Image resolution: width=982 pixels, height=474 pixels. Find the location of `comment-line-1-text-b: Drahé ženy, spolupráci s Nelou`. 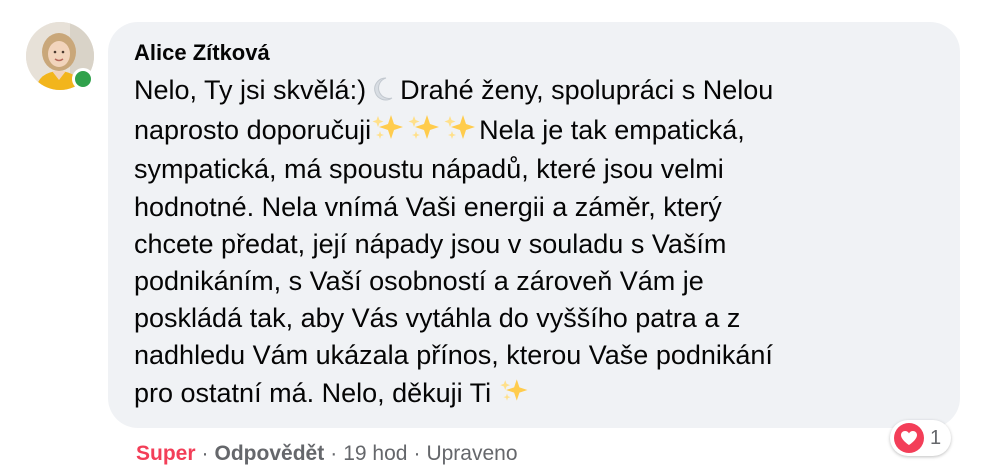

comment-line-1-text-b: Drahé ženy, spolupráci s Nelou is located at coordinates (587, 90).